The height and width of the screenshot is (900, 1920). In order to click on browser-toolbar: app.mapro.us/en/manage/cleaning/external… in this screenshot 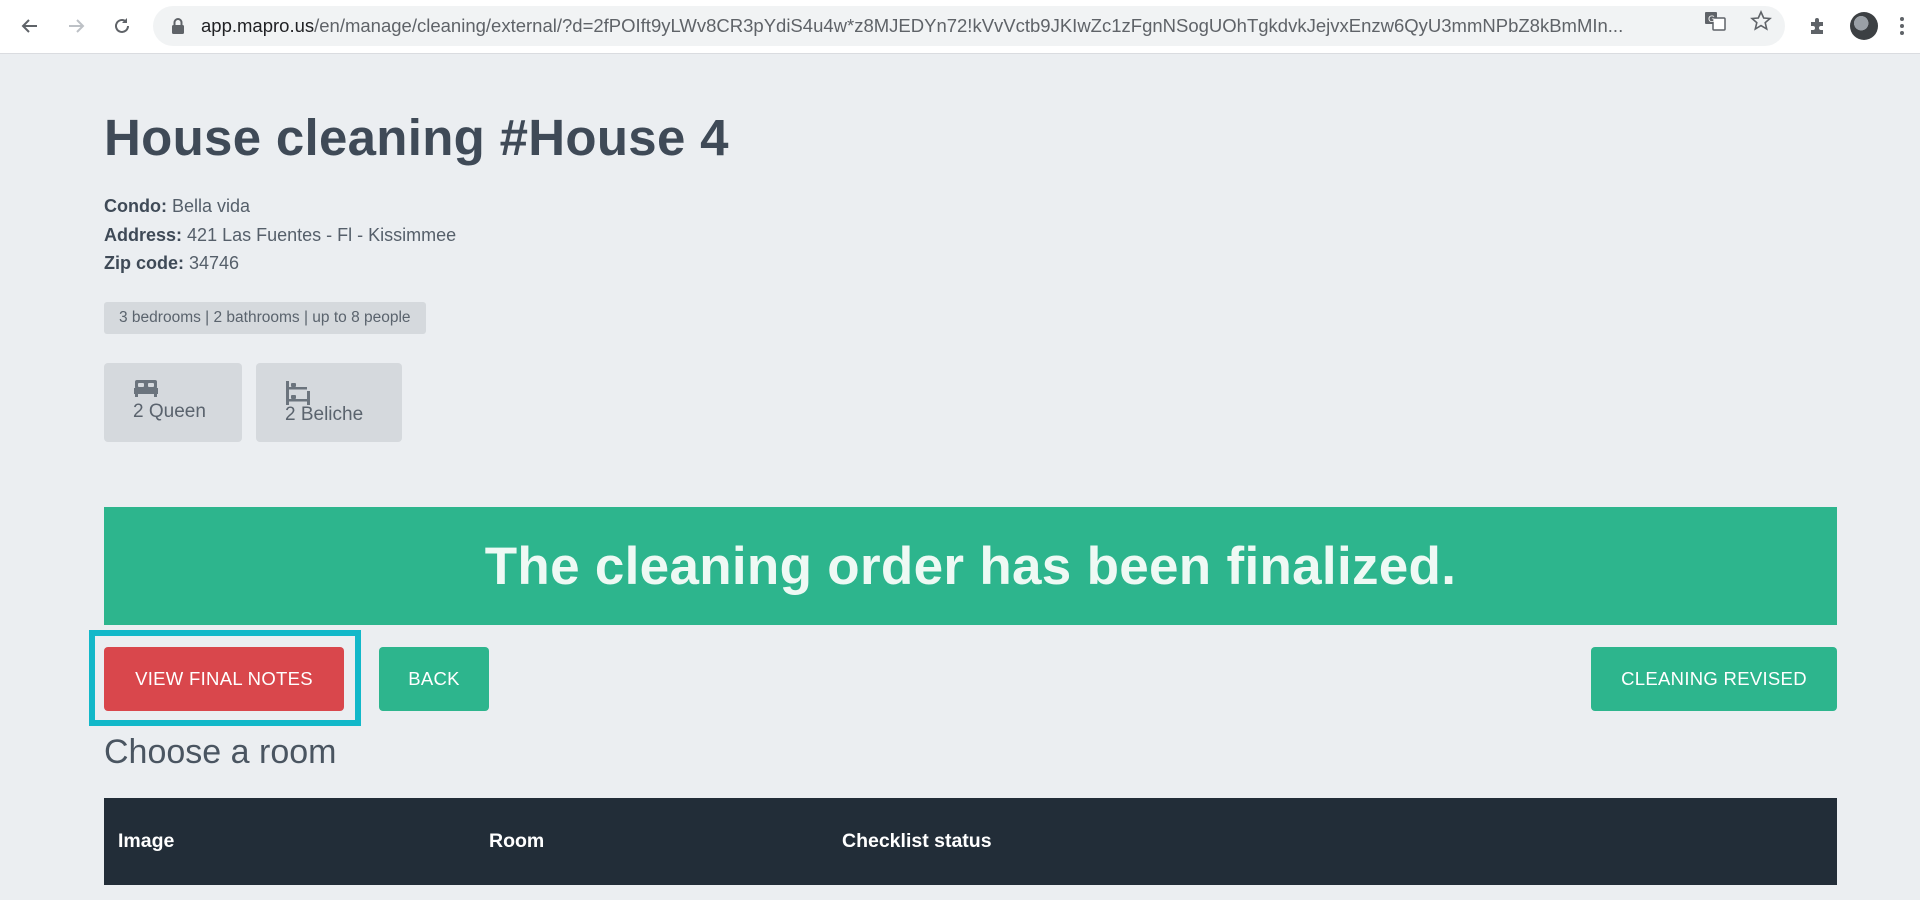, I will do `click(960, 27)`.